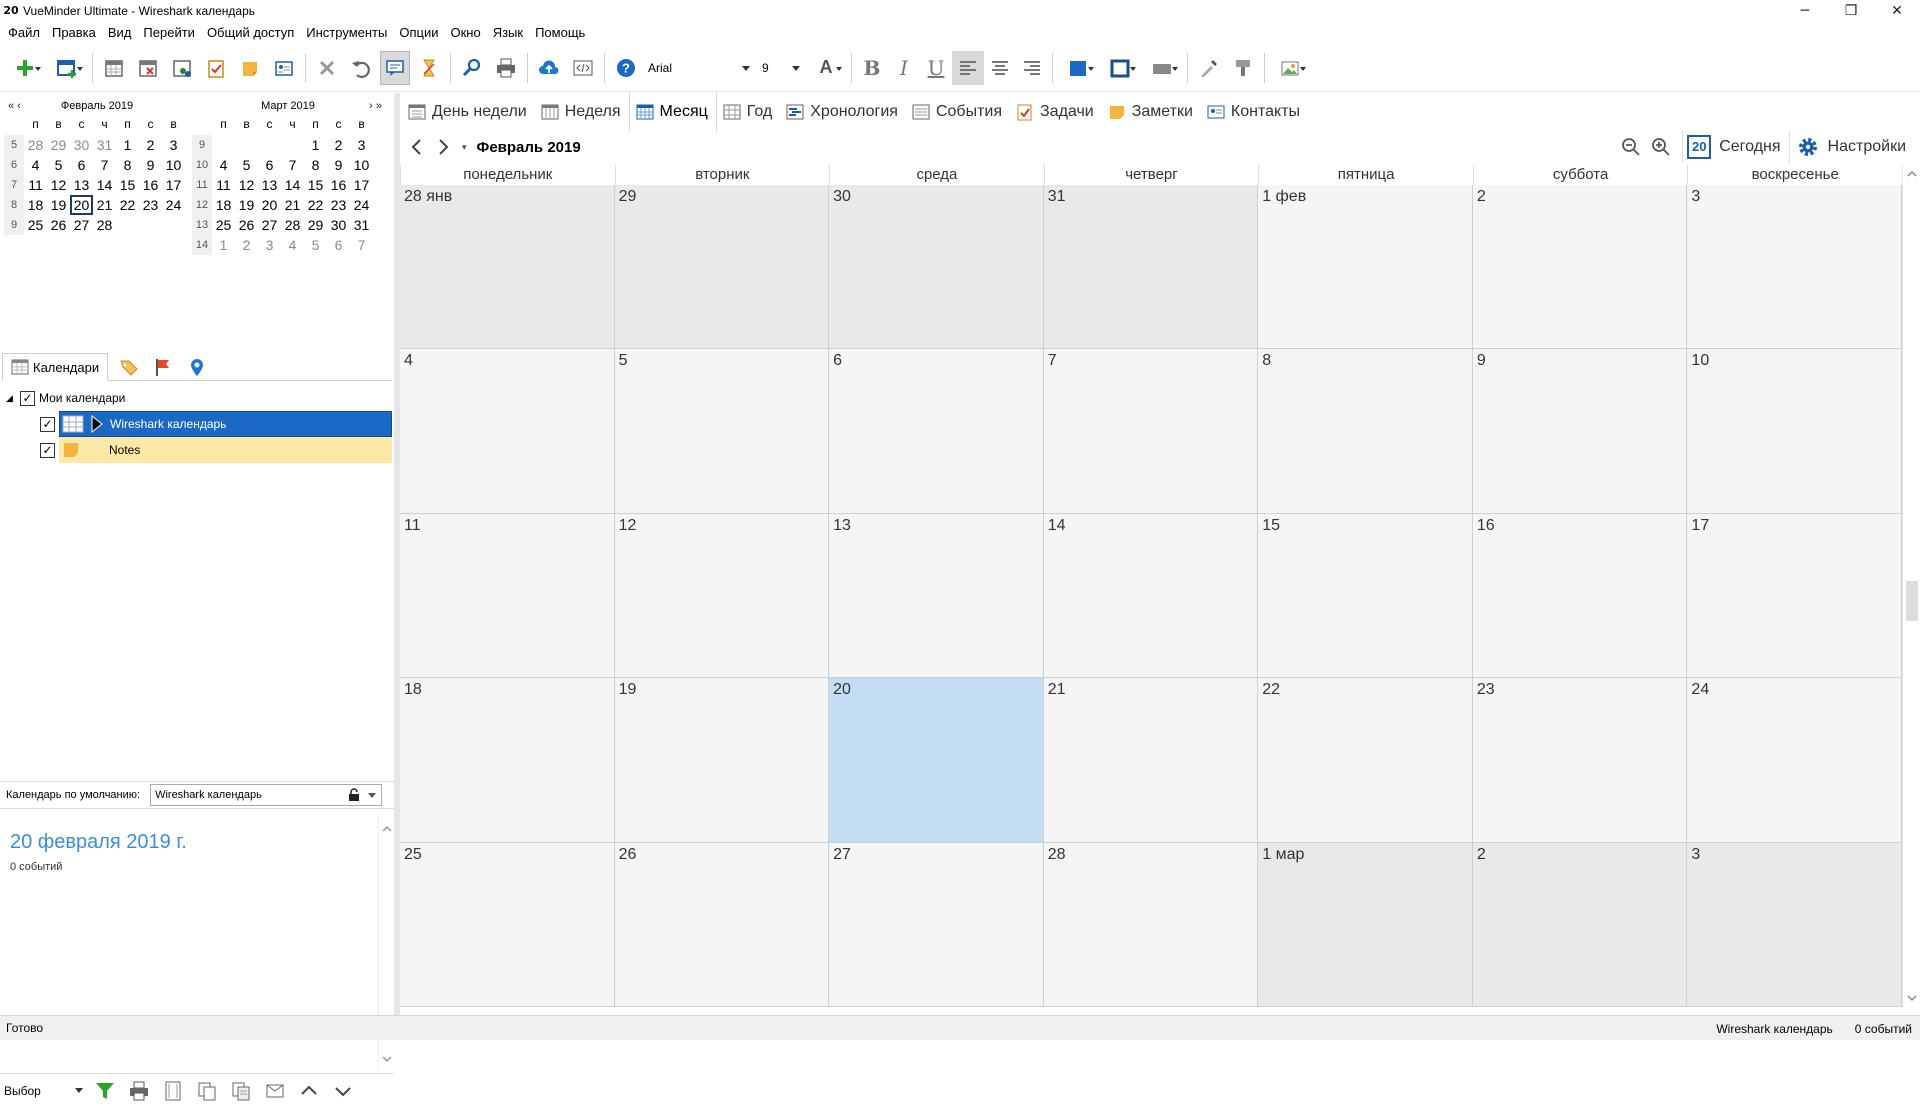 This screenshot has width=1920, height=1107. Describe the element at coordinates (722, 596) in the screenshot. I see `month-cell: 12` at that location.